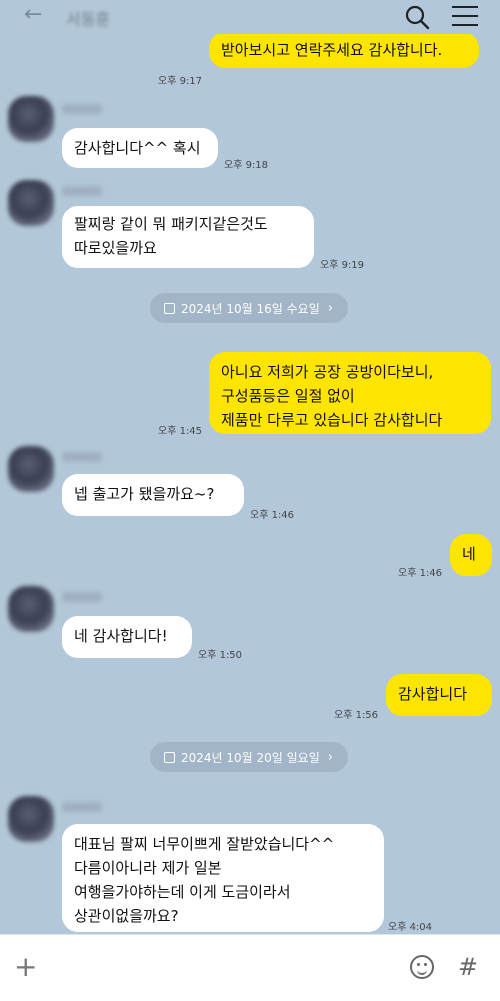 This screenshot has width=500, height=1001. What do you see at coordinates (410, 927) in the screenshot?
I see `message-time: 오후 4:04` at bounding box center [410, 927].